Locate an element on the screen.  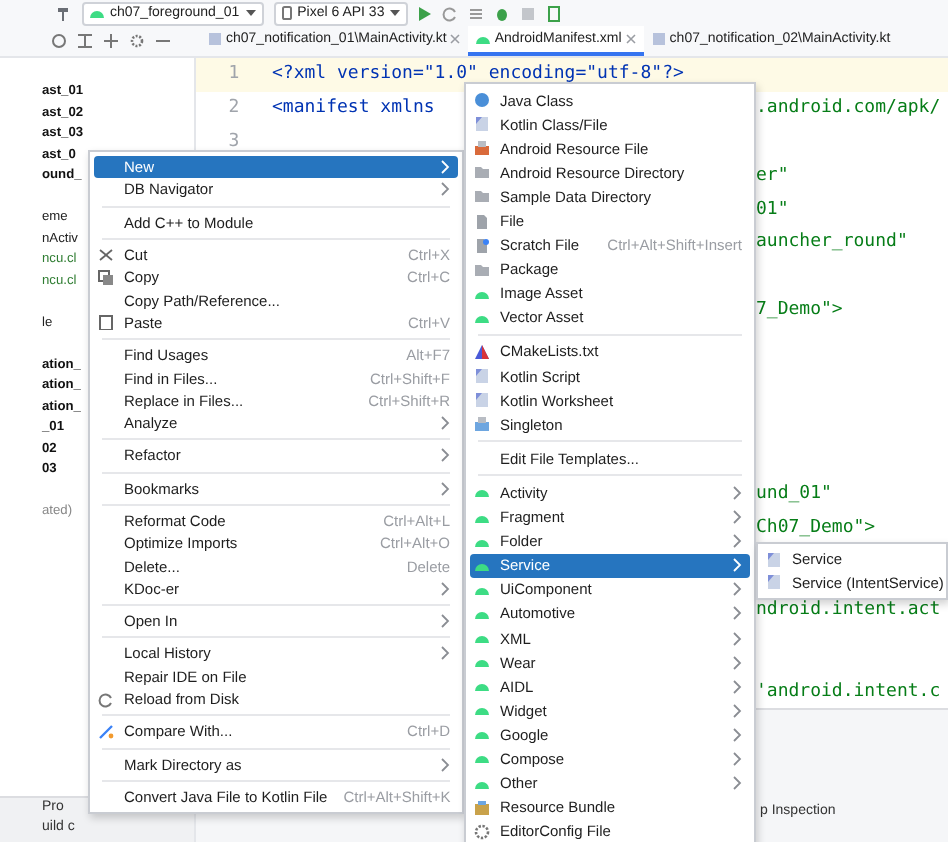
code-text: 7_Demo"> is located at coordinates (799, 309).